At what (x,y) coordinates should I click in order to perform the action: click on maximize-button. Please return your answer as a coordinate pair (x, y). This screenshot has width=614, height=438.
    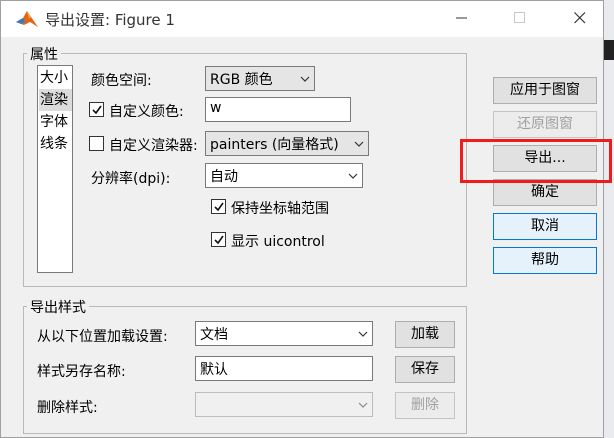
    Looking at the image, I should click on (520, 19).